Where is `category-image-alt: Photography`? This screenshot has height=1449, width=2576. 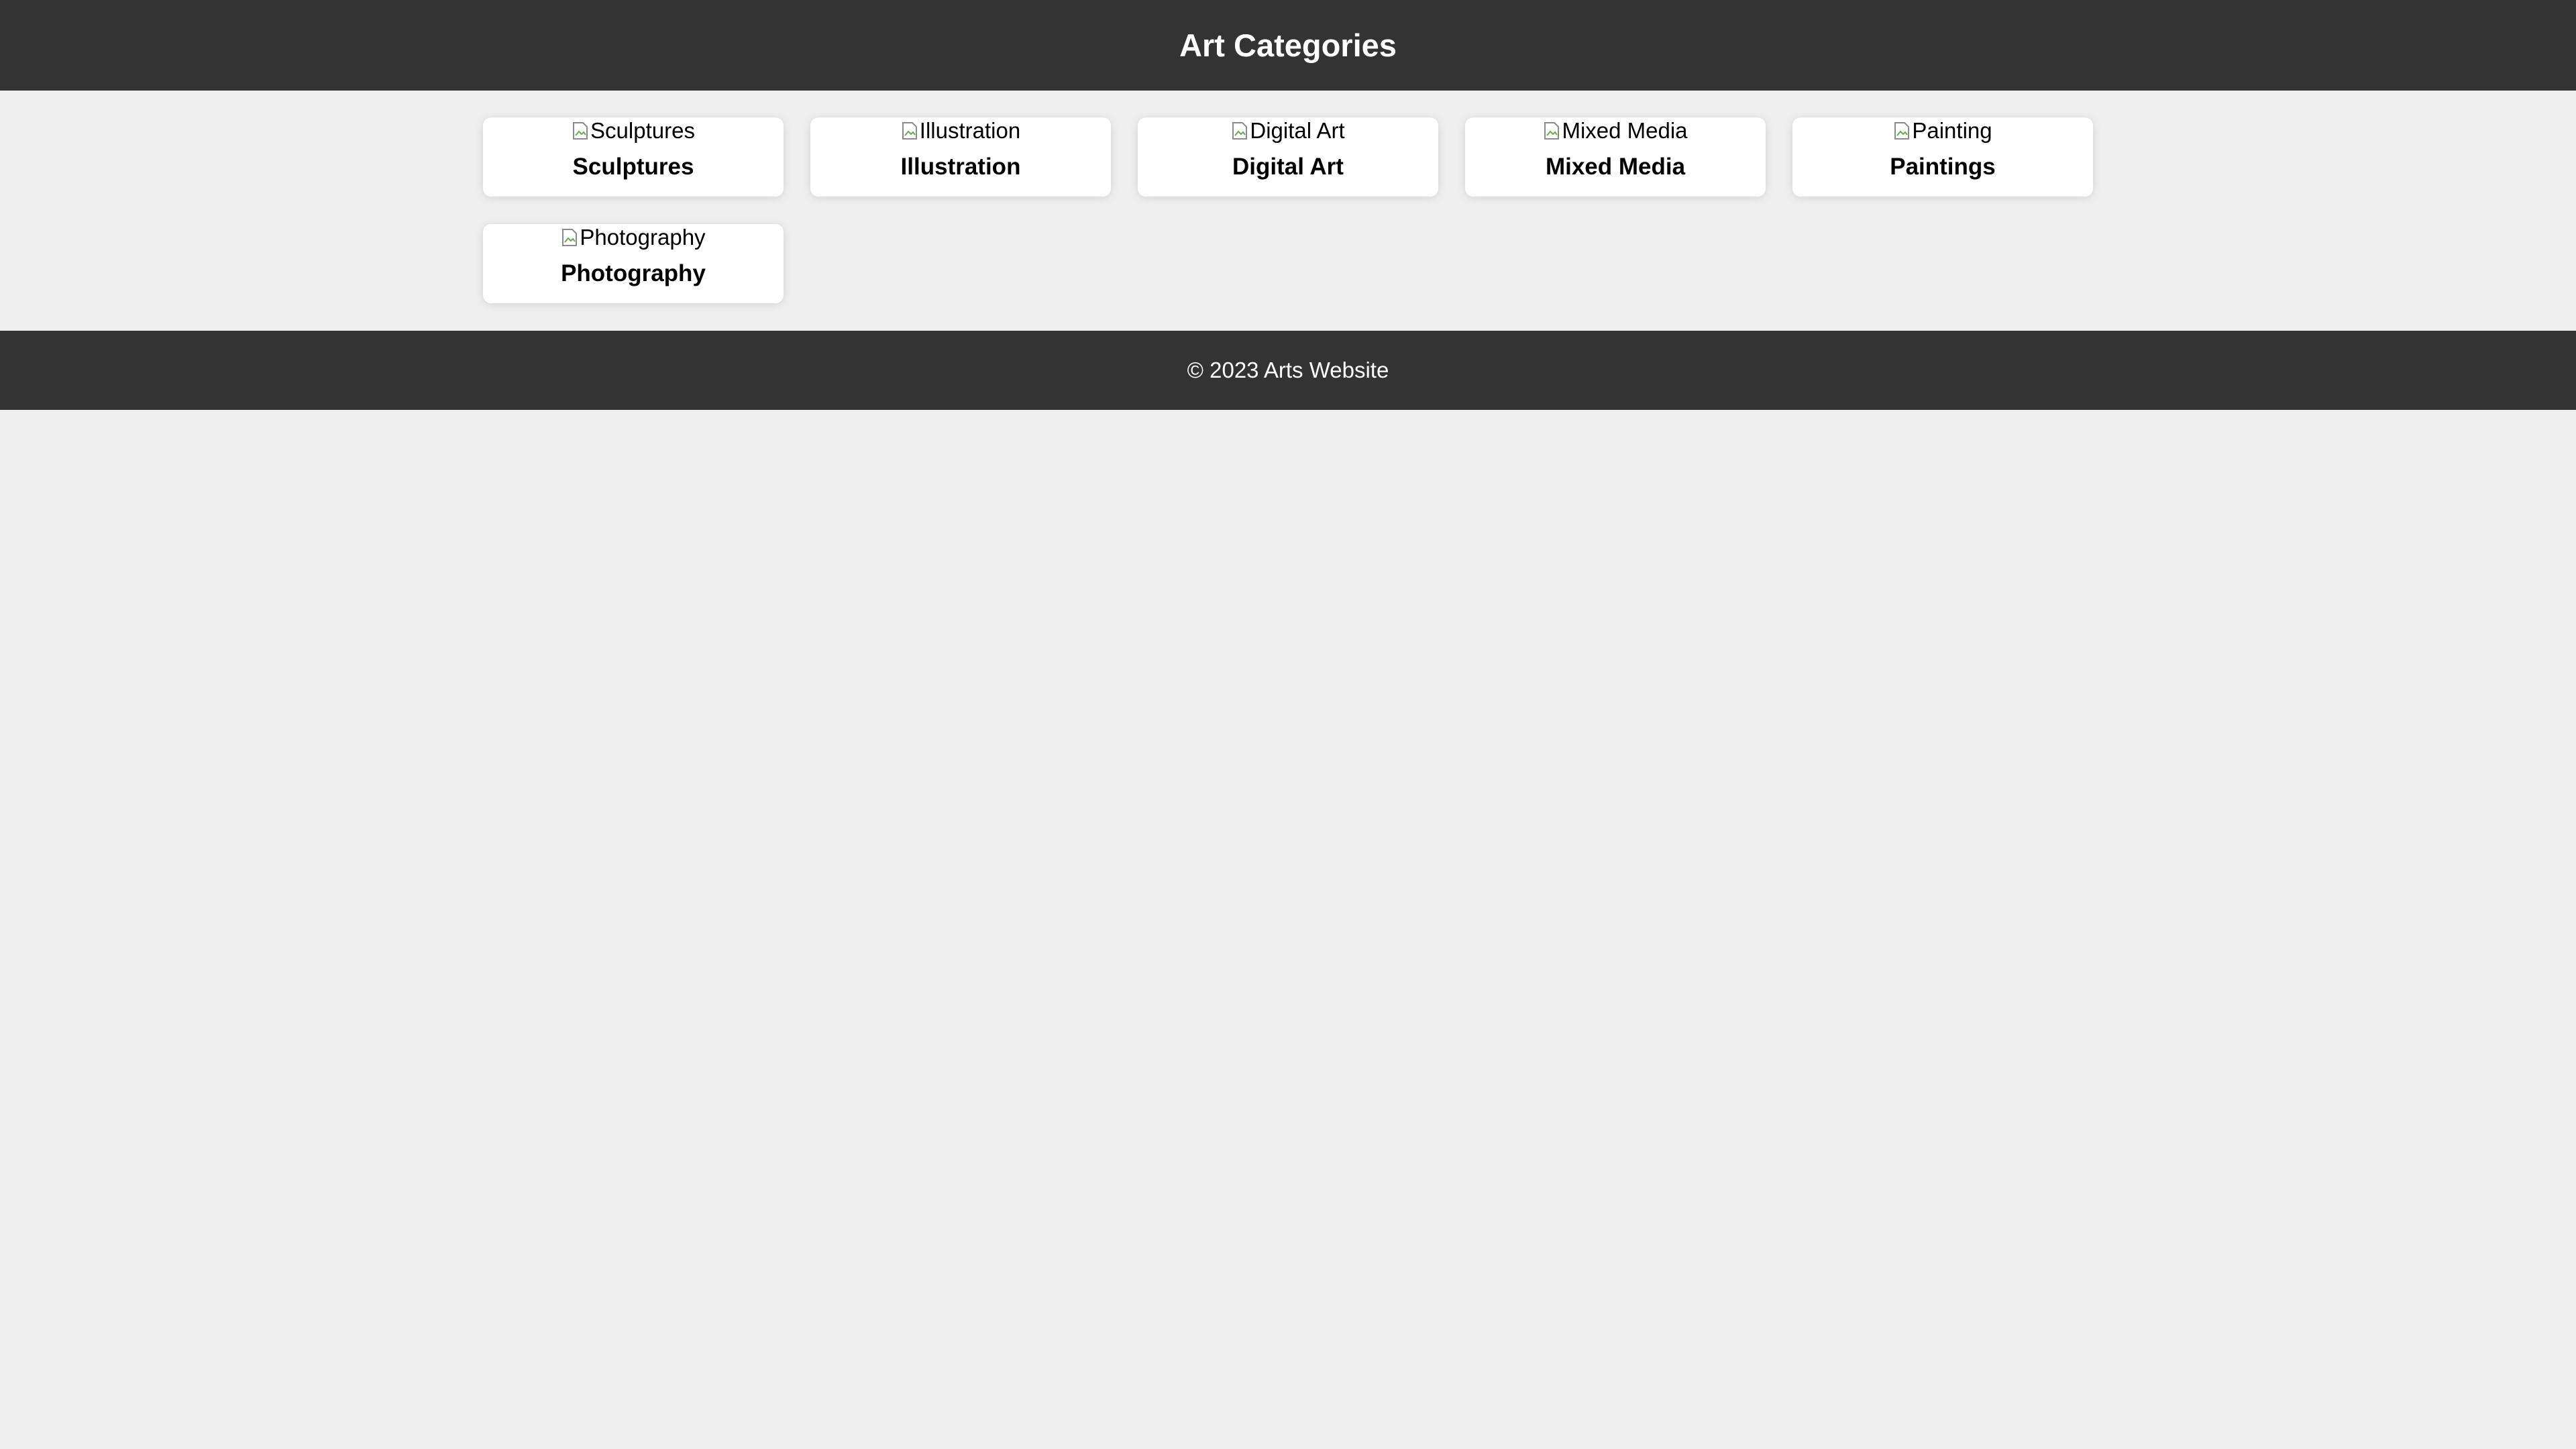 category-image-alt: Photography is located at coordinates (643, 237).